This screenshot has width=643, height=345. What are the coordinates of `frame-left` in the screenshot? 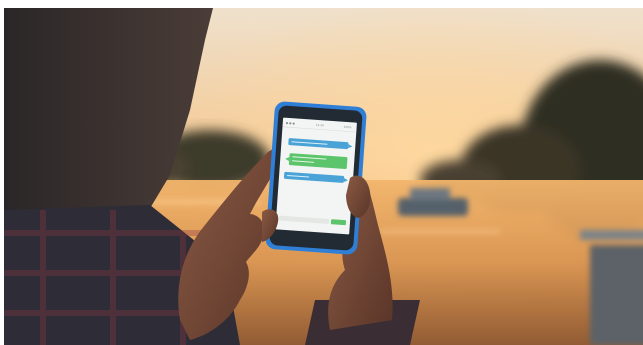 It's located at (2, 172).